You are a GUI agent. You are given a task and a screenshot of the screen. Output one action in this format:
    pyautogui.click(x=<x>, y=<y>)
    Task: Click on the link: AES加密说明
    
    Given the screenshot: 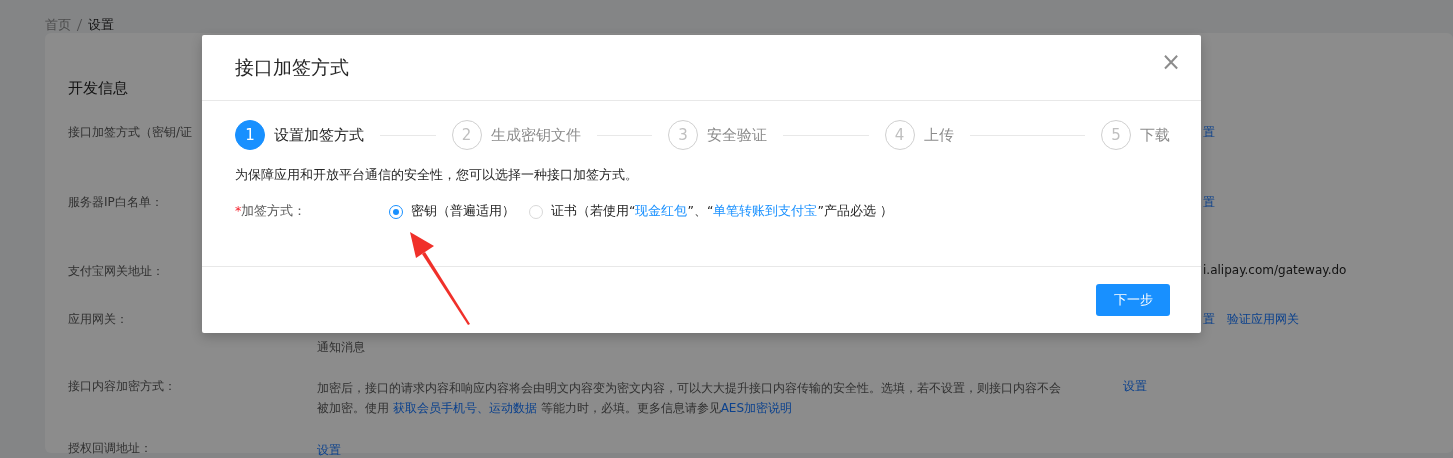 What is the action you would take?
    pyautogui.click(x=756, y=408)
    